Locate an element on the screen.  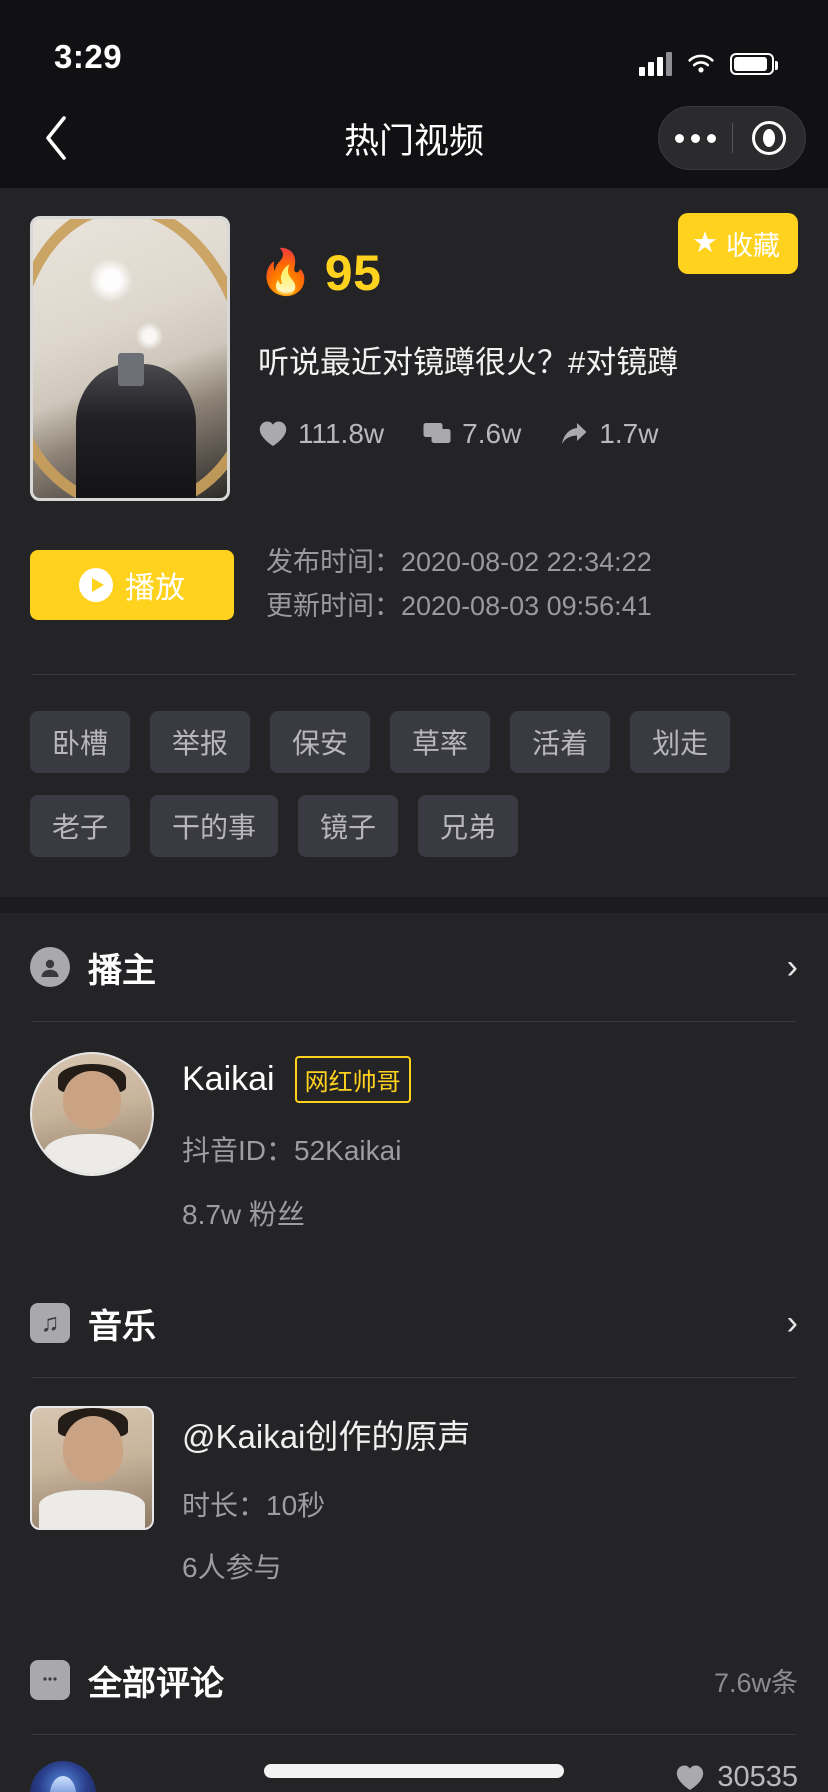
miniprogram-capsule is located at coordinates (732, 138).